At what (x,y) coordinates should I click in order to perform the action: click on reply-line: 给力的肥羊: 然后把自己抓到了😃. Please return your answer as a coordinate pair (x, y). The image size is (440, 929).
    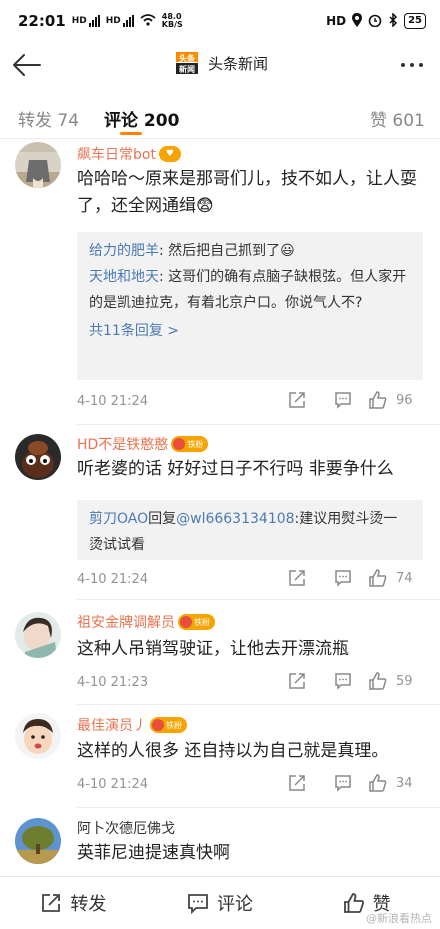
    Looking at the image, I should click on (192, 251).